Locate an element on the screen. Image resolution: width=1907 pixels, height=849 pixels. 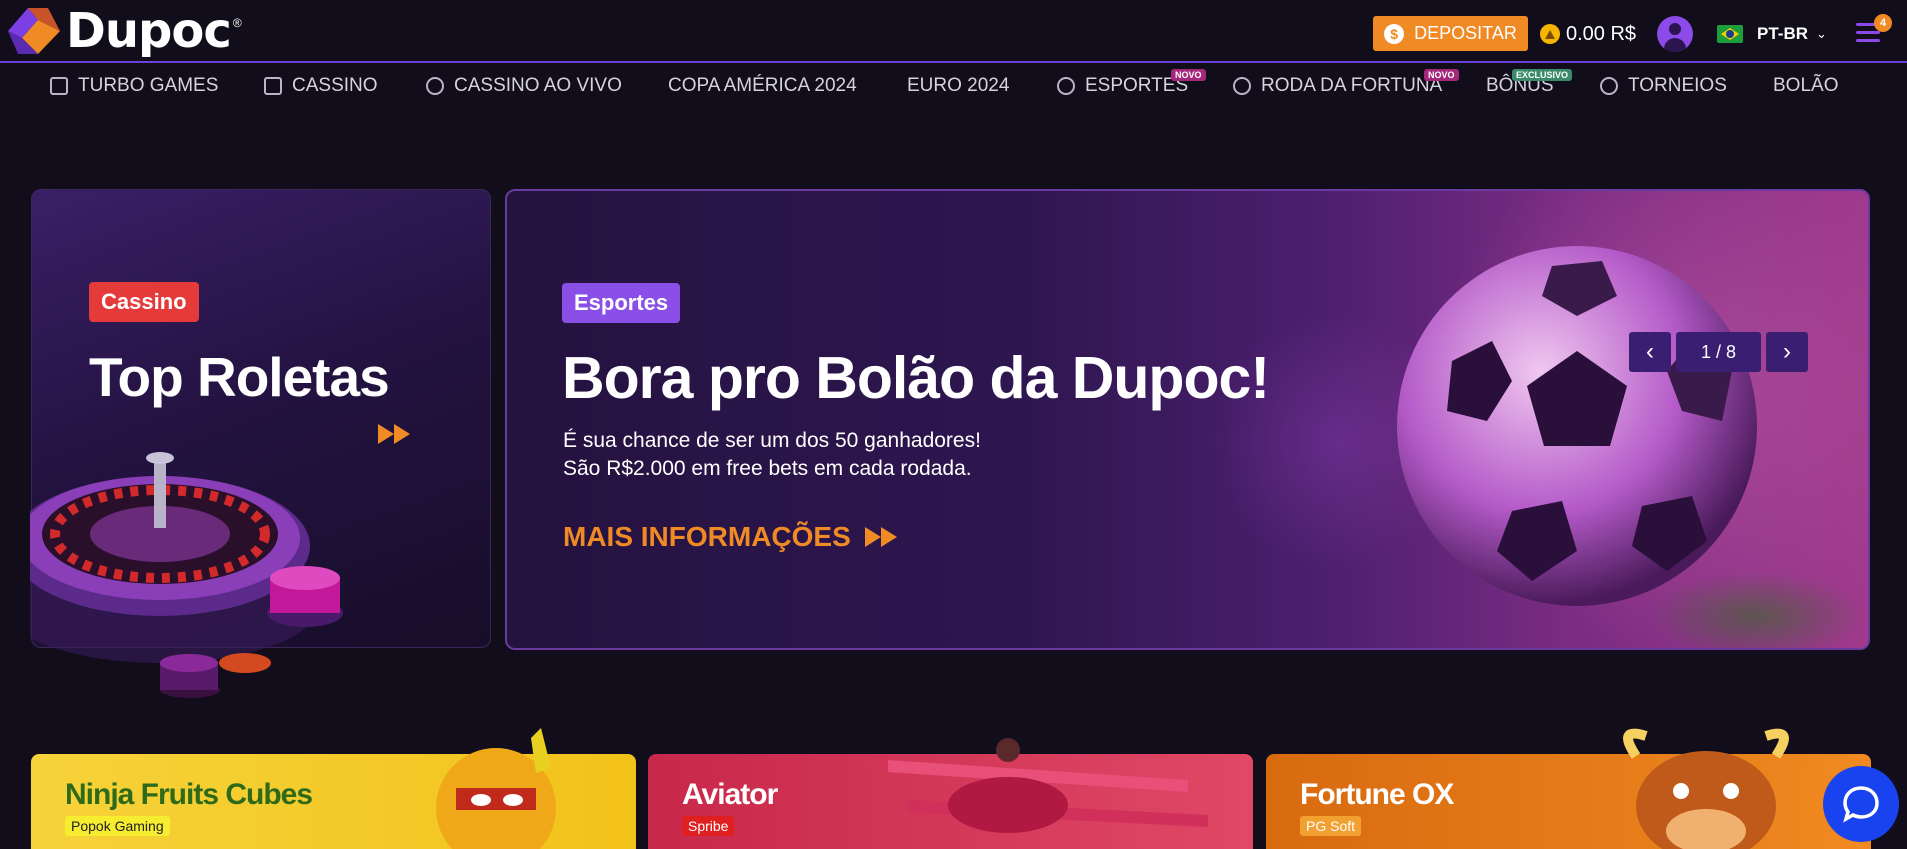
trophy-icon is located at coordinates (1609, 86).